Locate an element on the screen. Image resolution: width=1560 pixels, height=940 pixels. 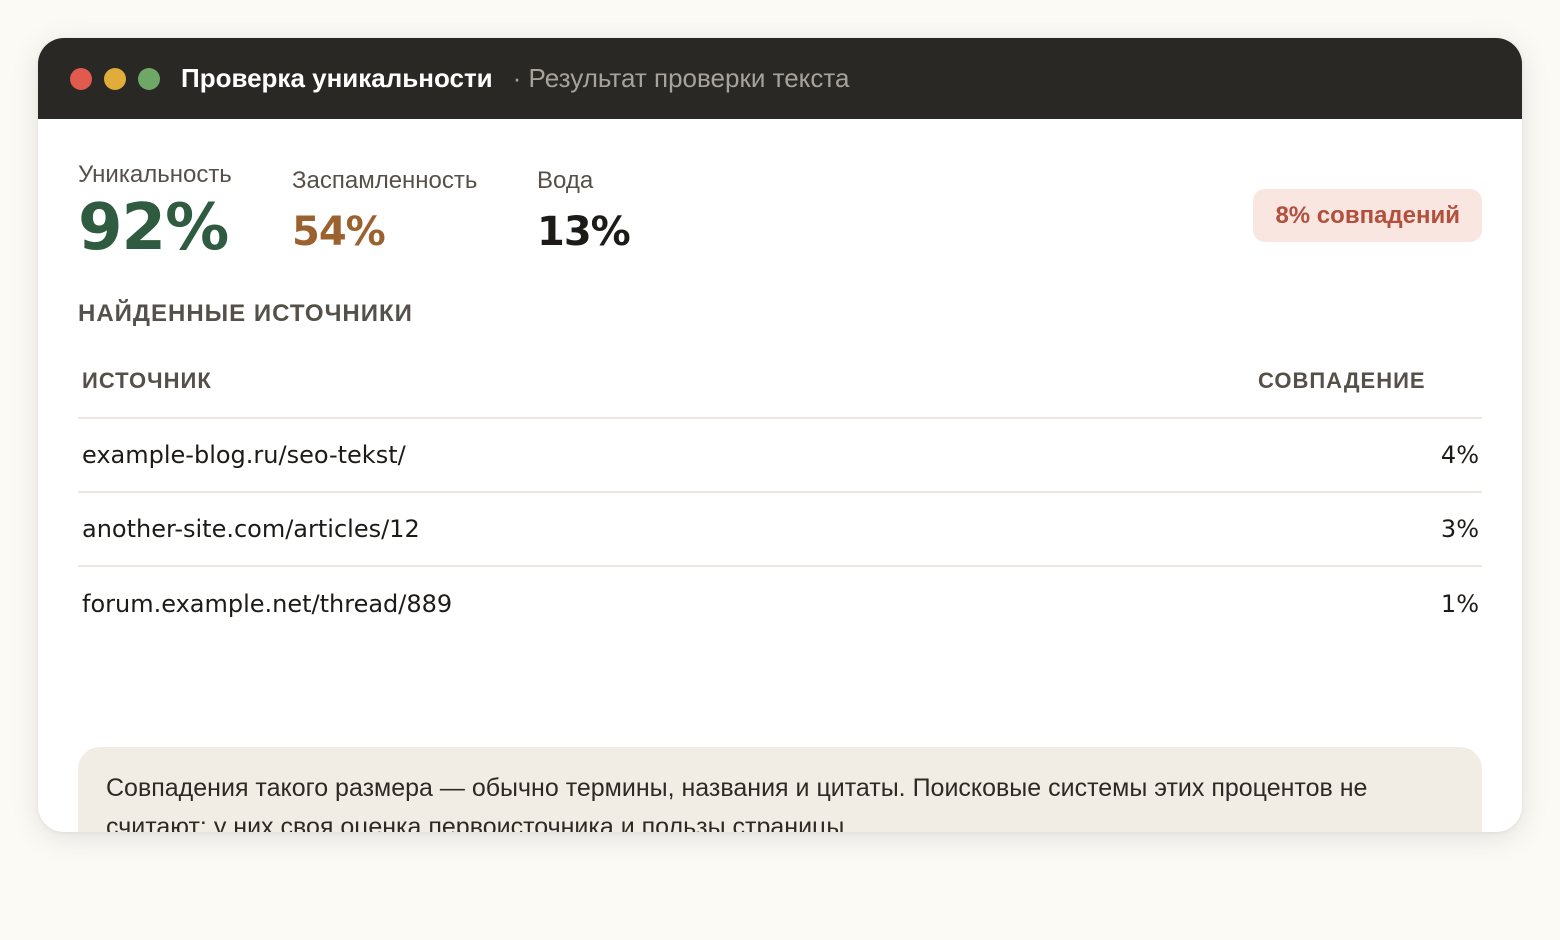
source-column-header: ИСТОЧНИК is located at coordinates (147, 380).